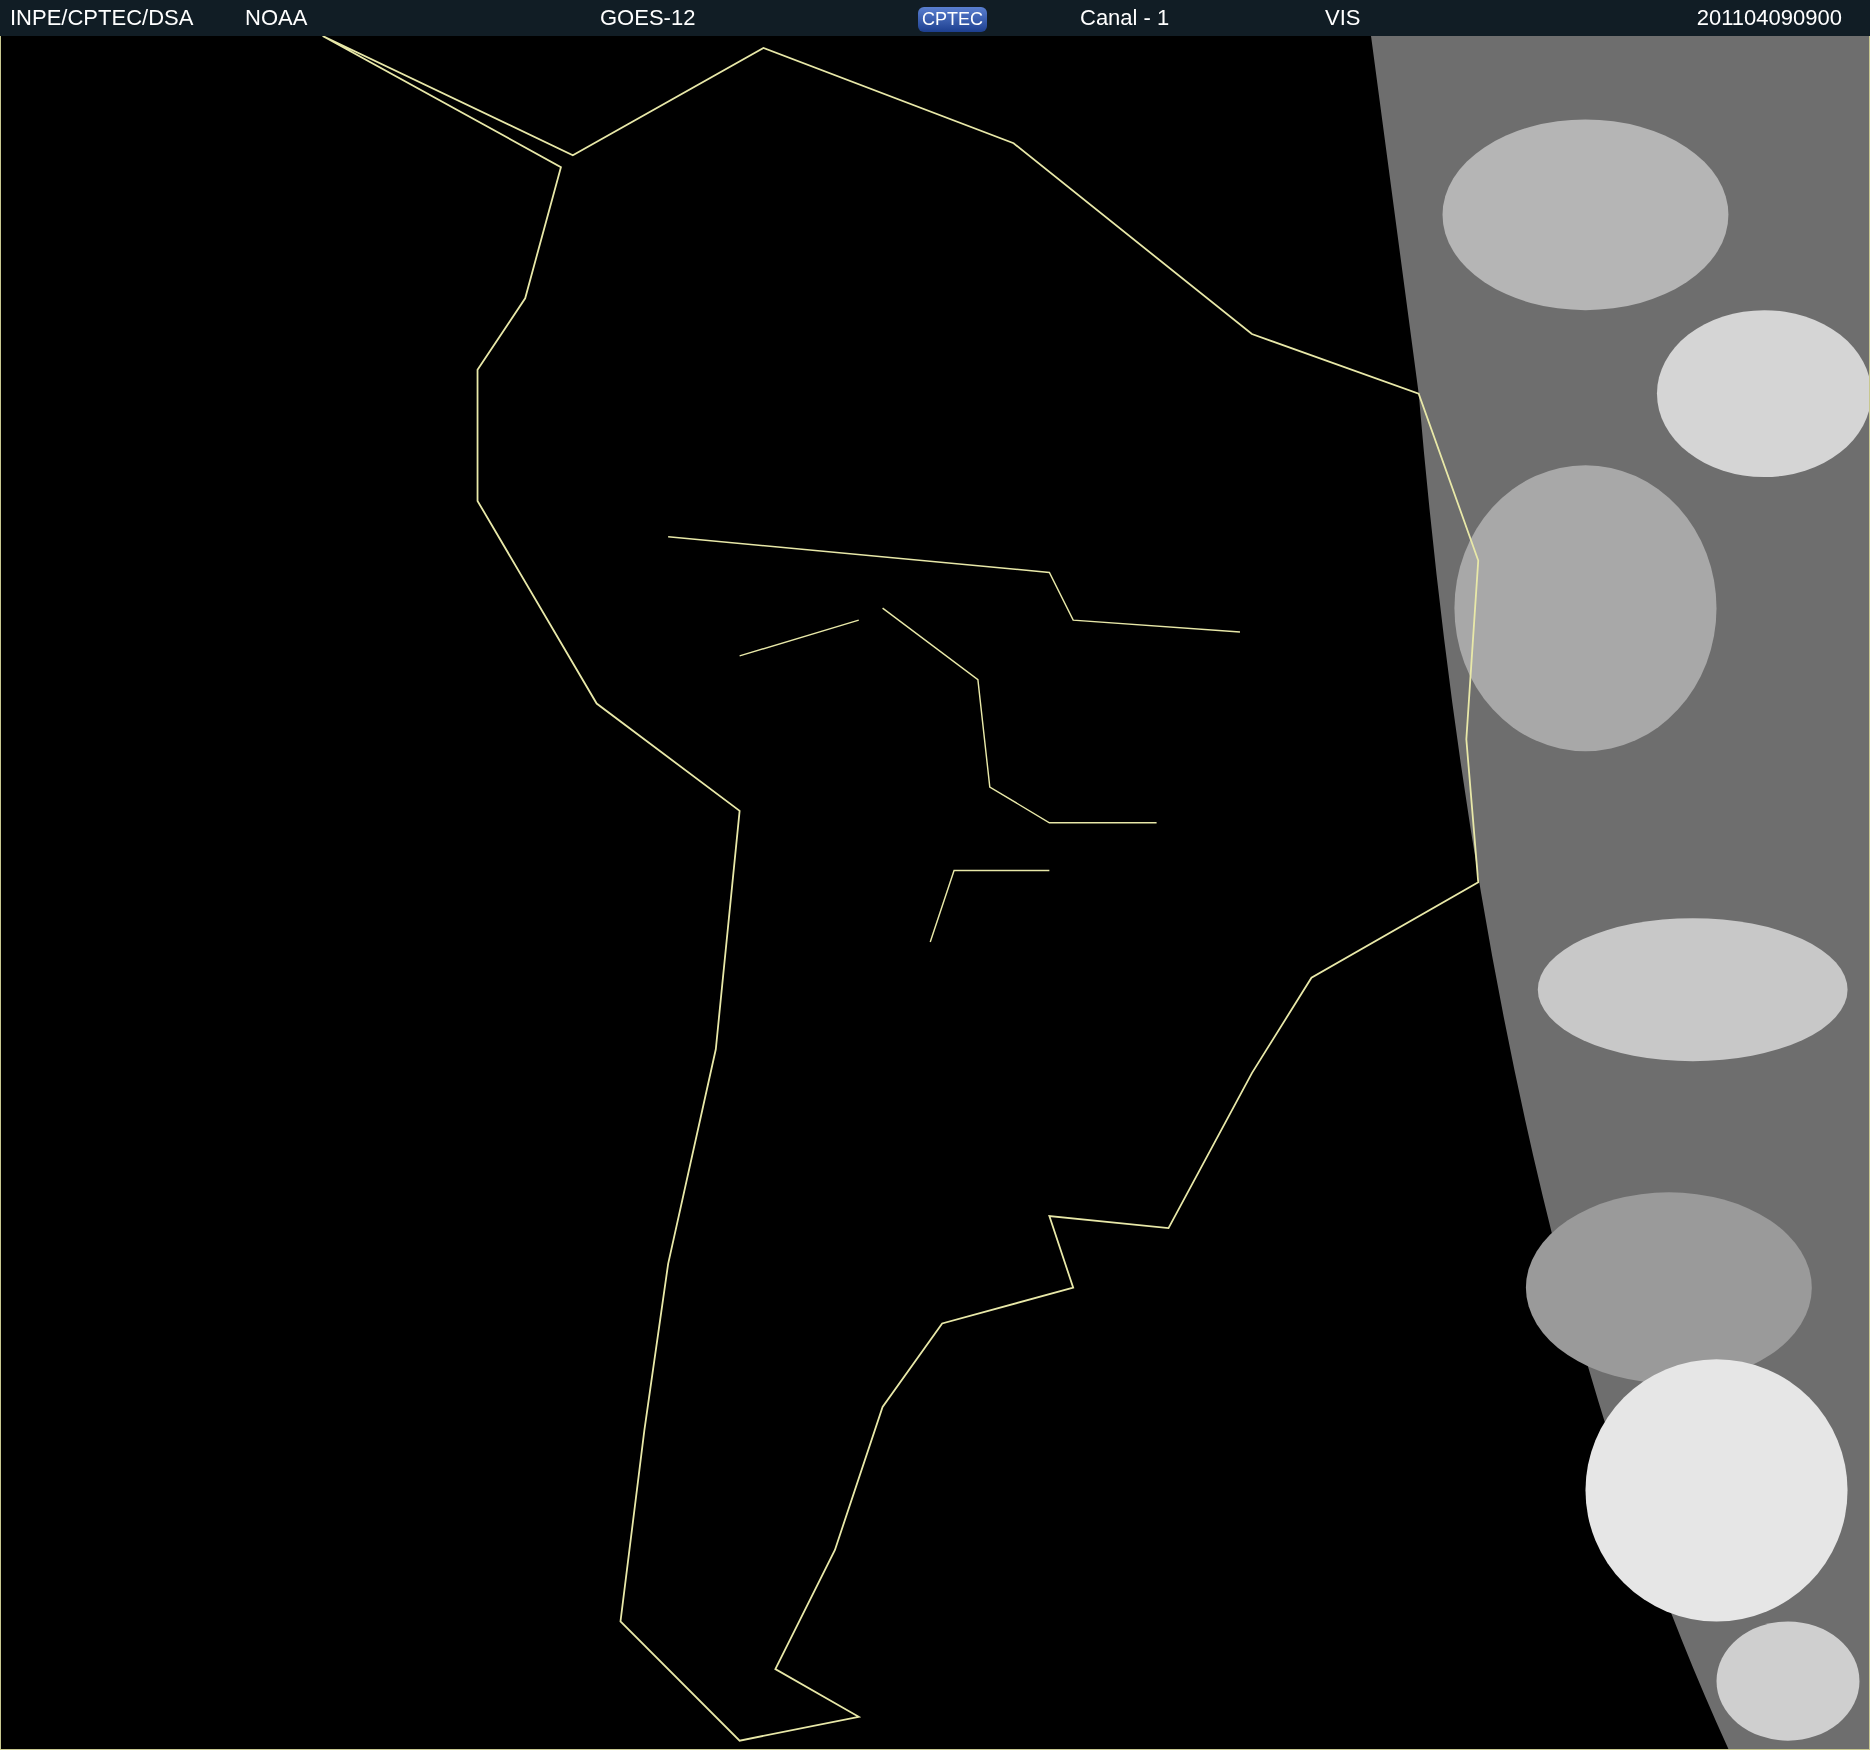 This screenshot has height=1750, width=1870. I want to click on logo-badge: CPTEC, so click(952, 19).